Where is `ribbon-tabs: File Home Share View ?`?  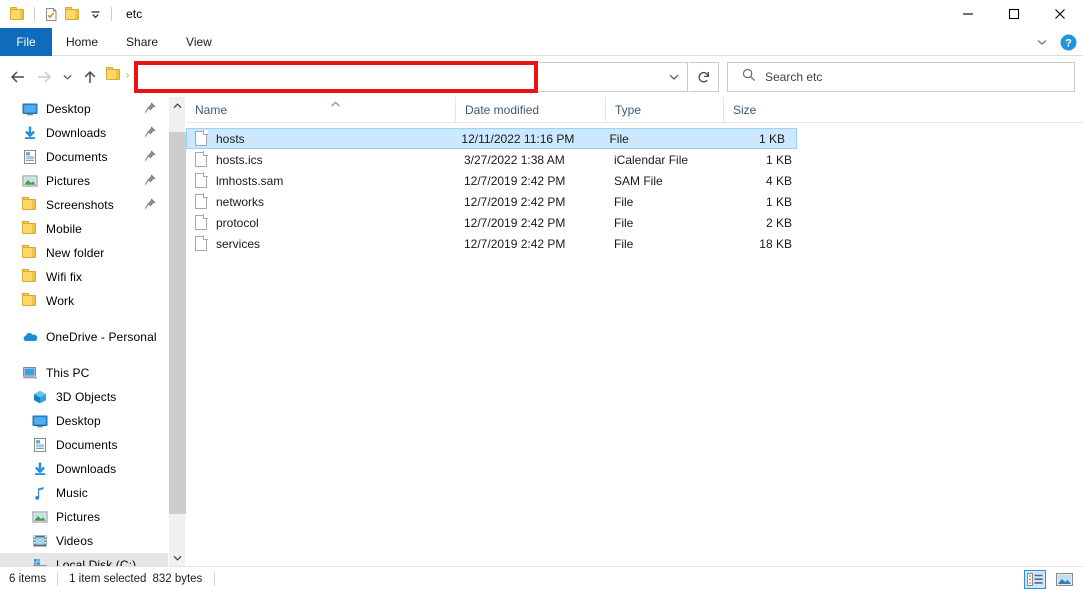 ribbon-tabs: File Home Share View ? is located at coordinates (541, 42).